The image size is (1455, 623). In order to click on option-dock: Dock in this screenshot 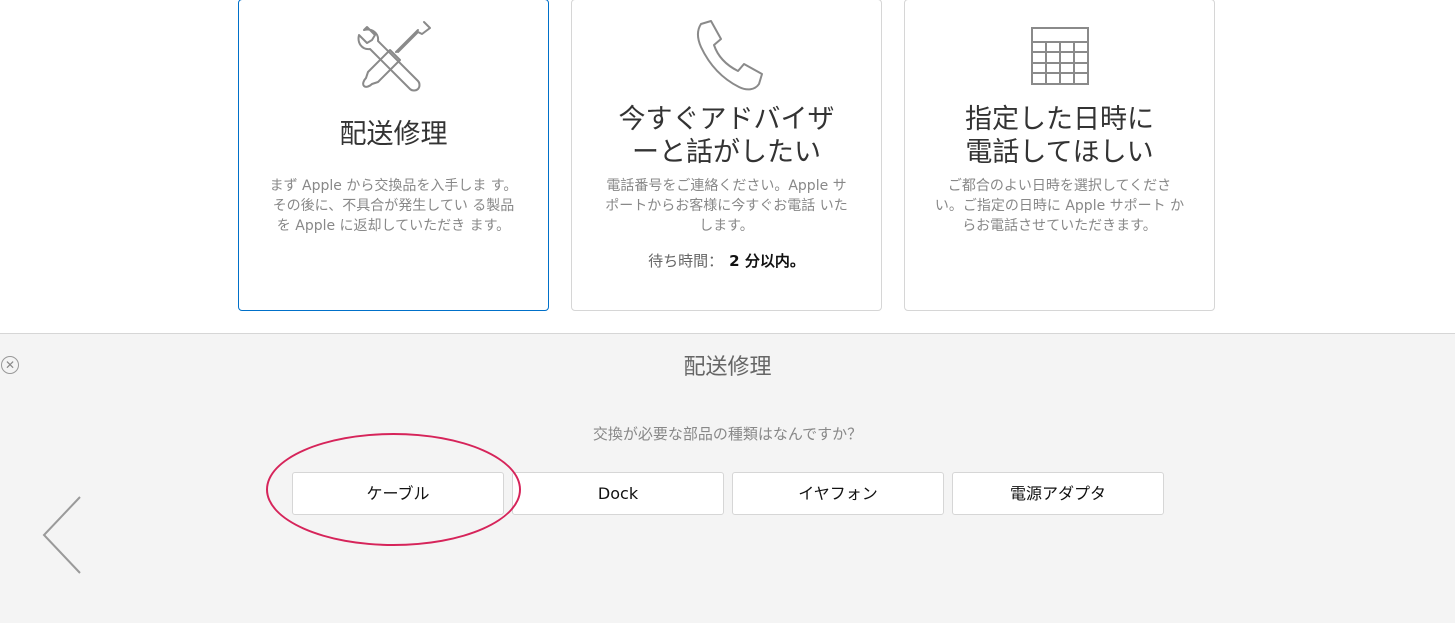, I will do `click(618, 493)`.